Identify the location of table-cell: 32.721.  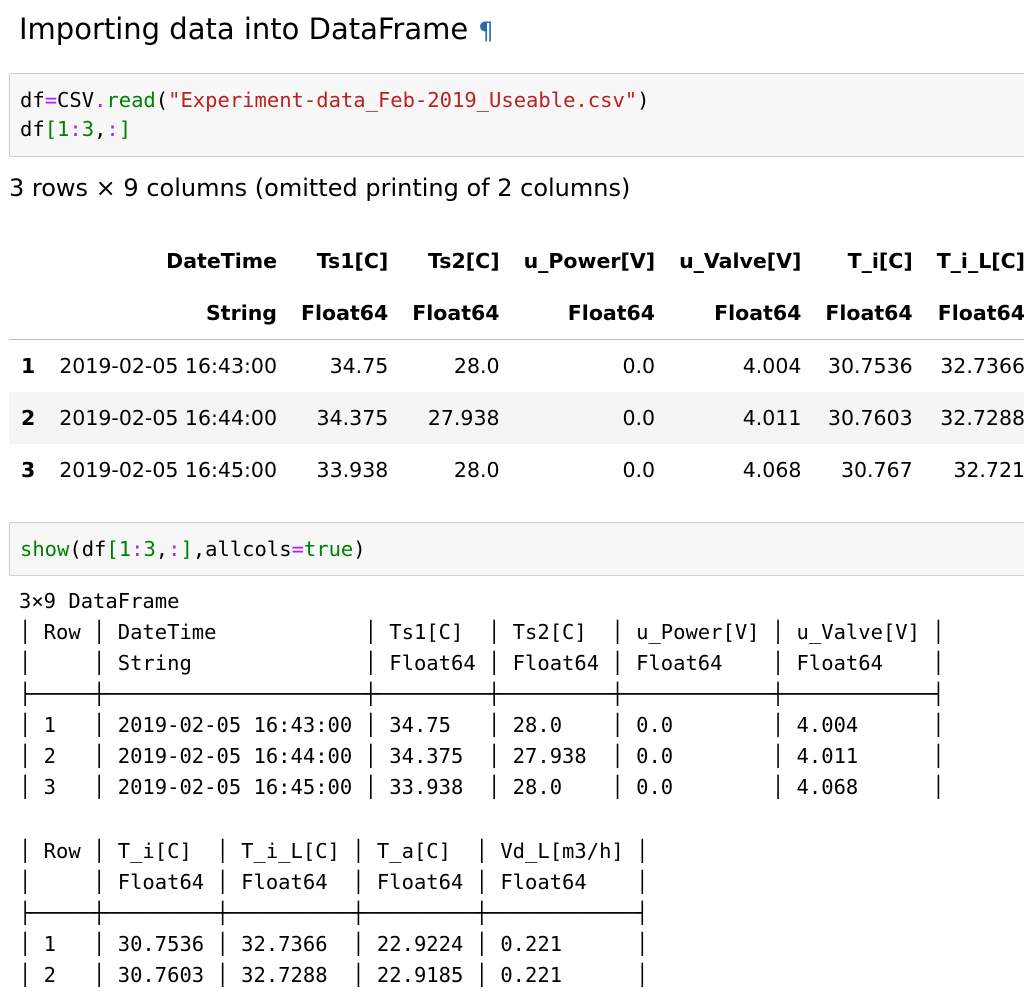
(988, 470).